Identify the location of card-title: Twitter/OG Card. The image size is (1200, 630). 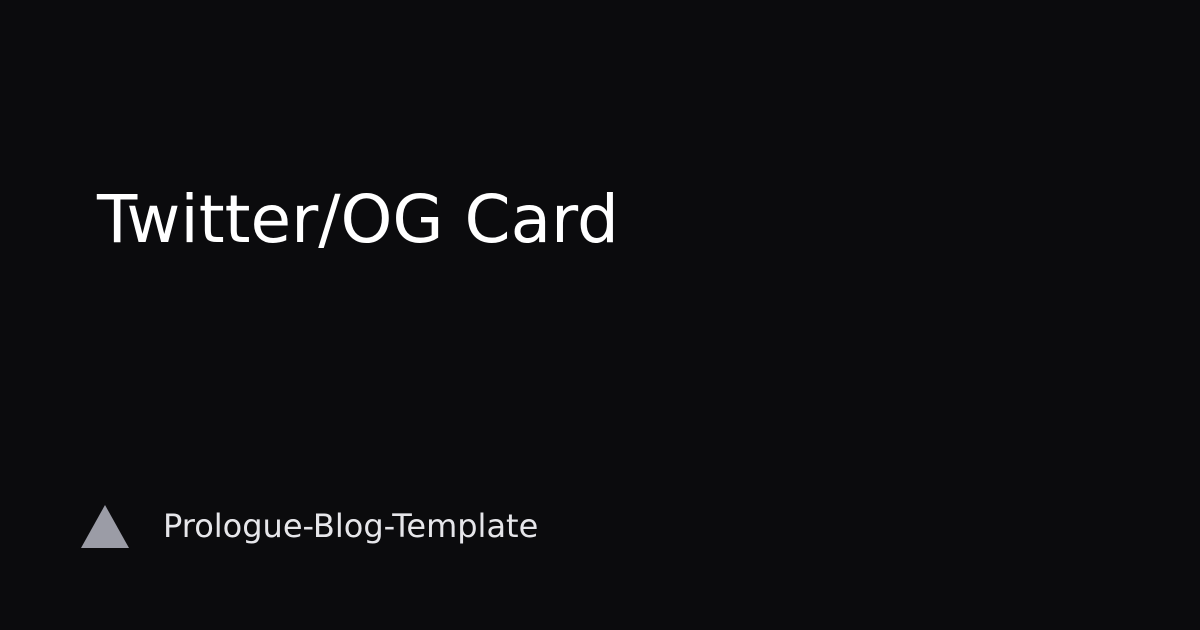
(358, 219).